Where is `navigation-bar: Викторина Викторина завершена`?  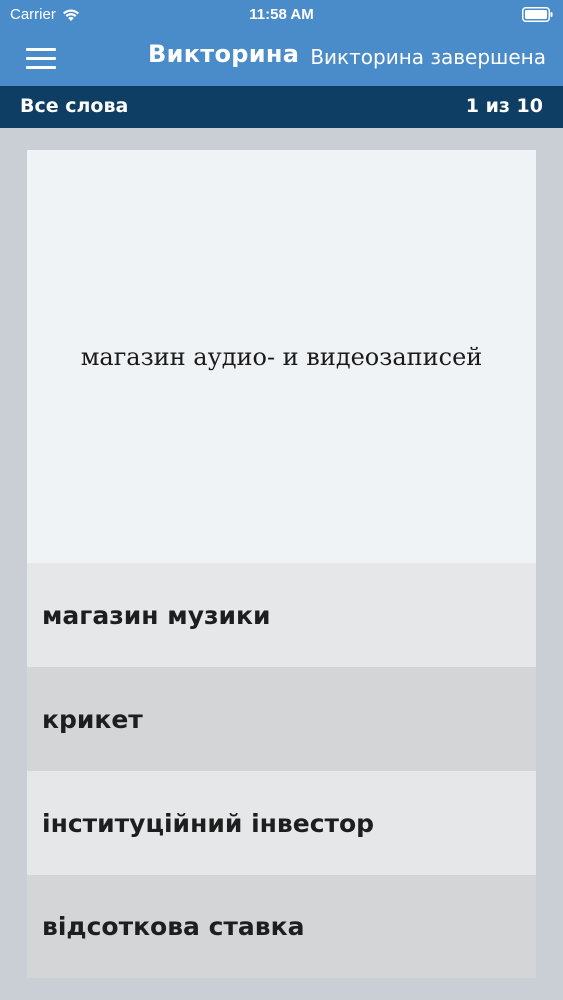 navigation-bar: Викторина Викторина завершена is located at coordinates (281, 58).